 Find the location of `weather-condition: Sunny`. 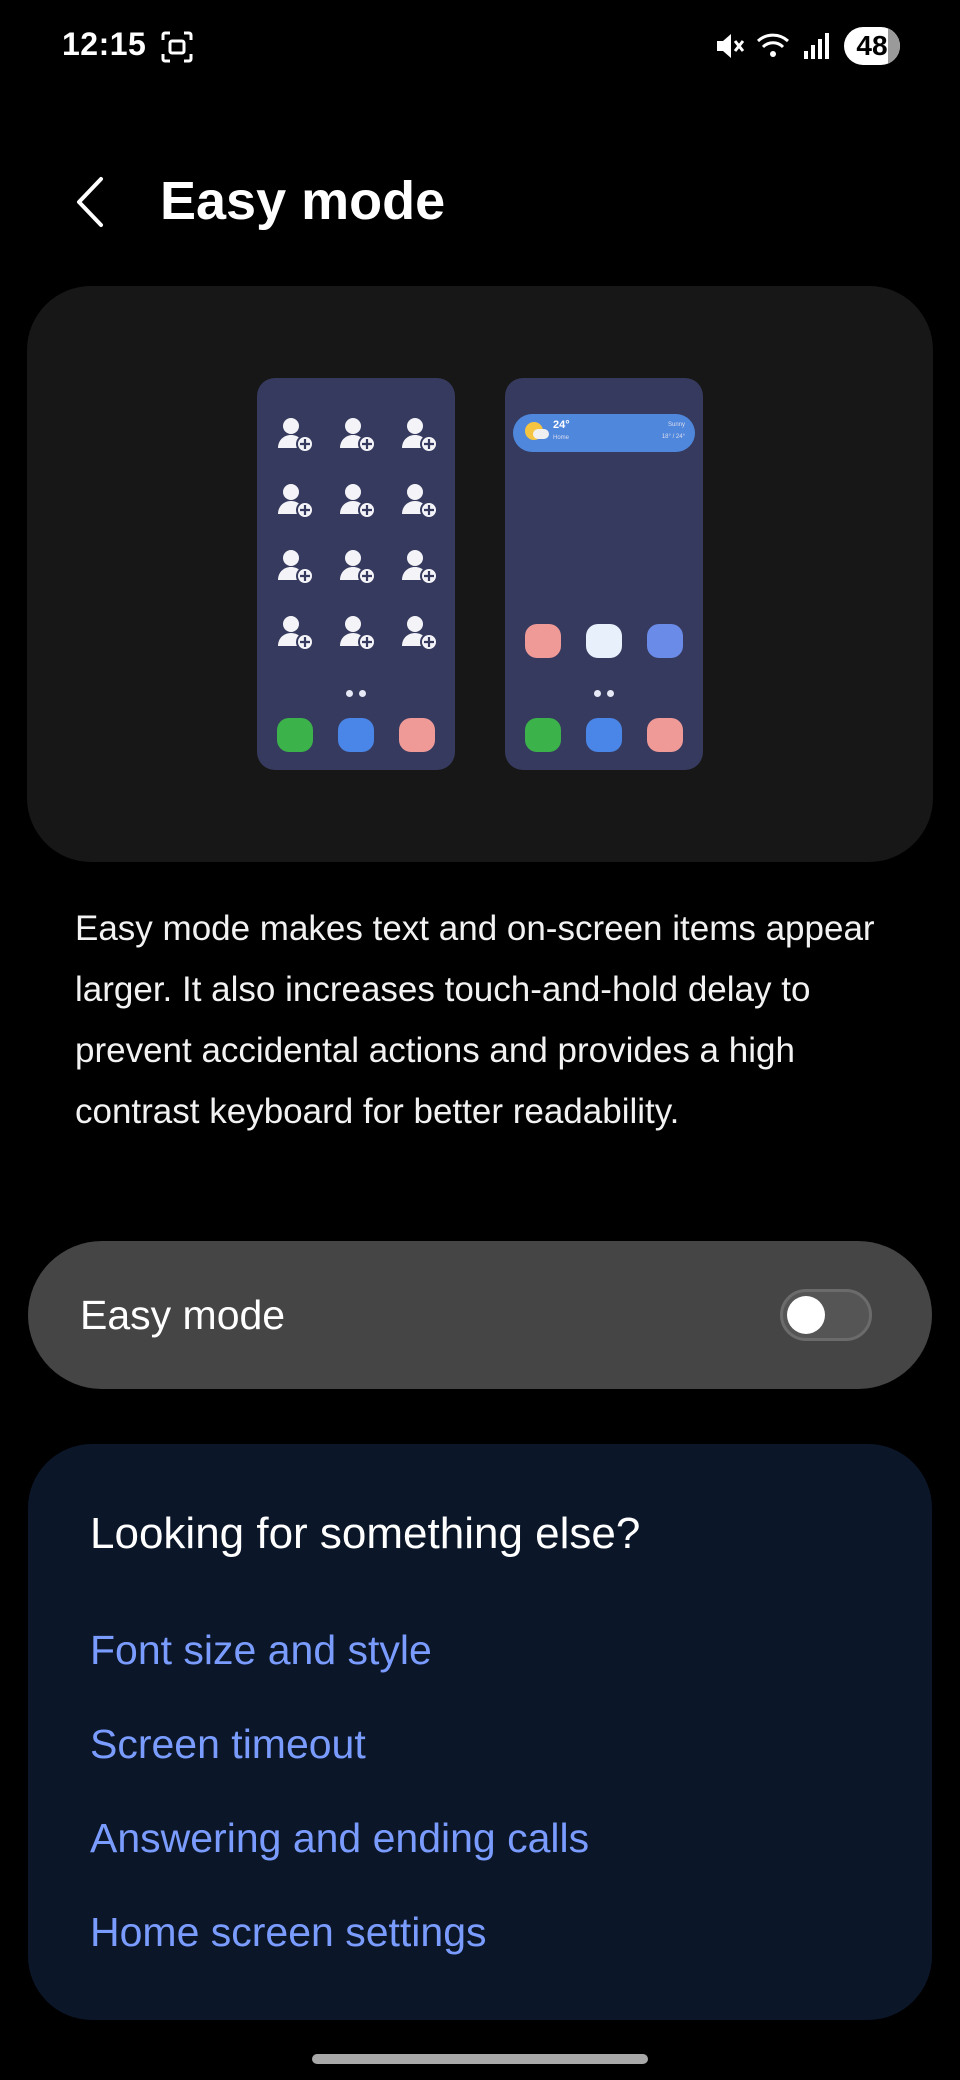

weather-condition: Sunny is located at coordinates (676, 425).